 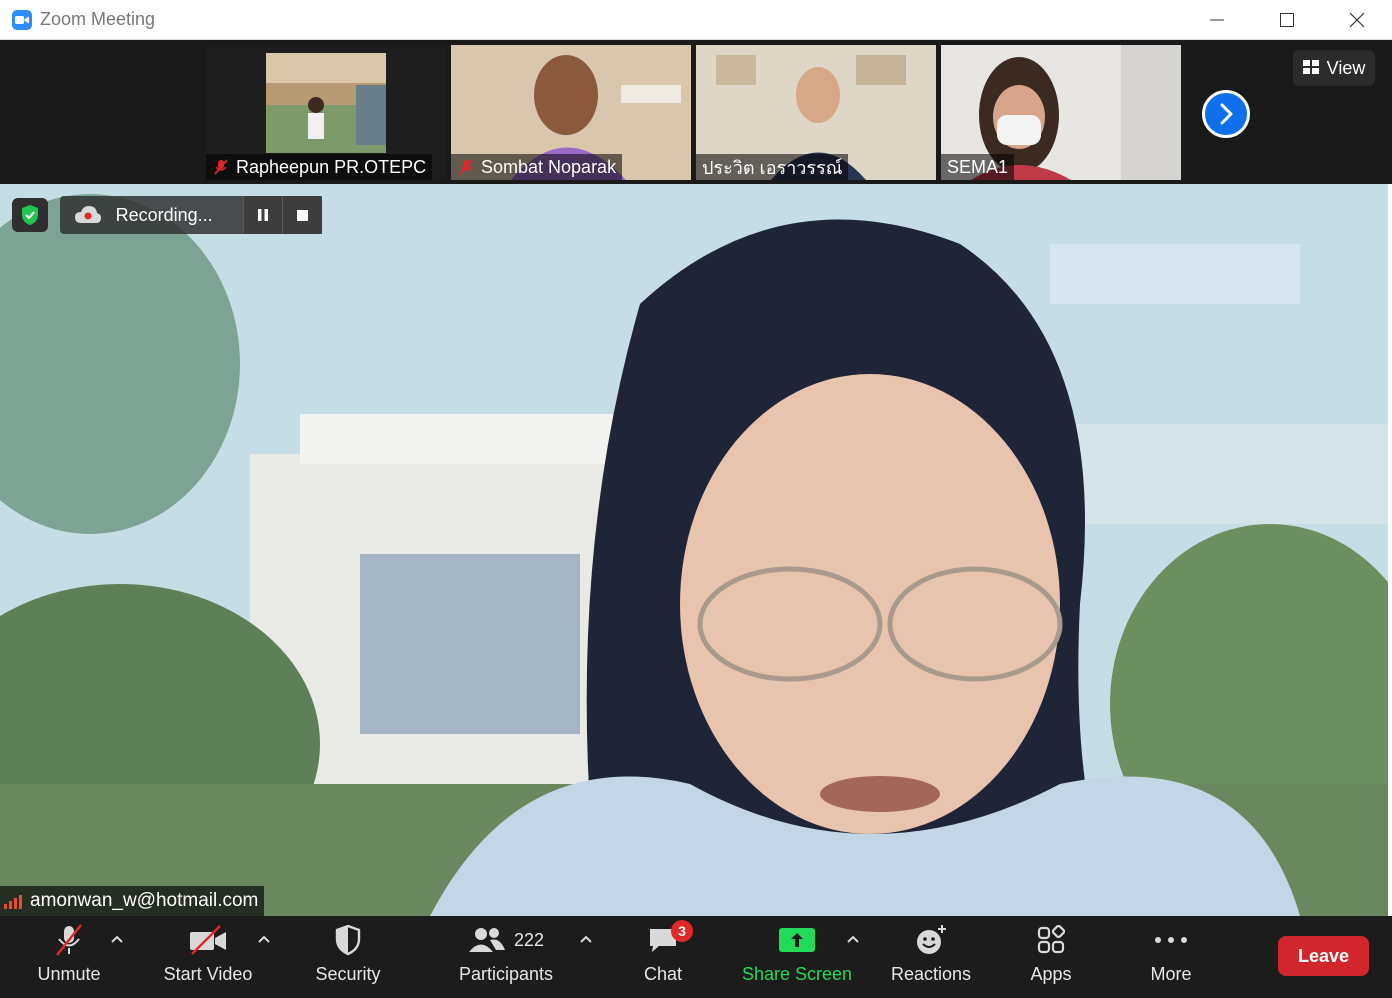 I want to click on apps-label: Apps, so click(x=1051, y=974).